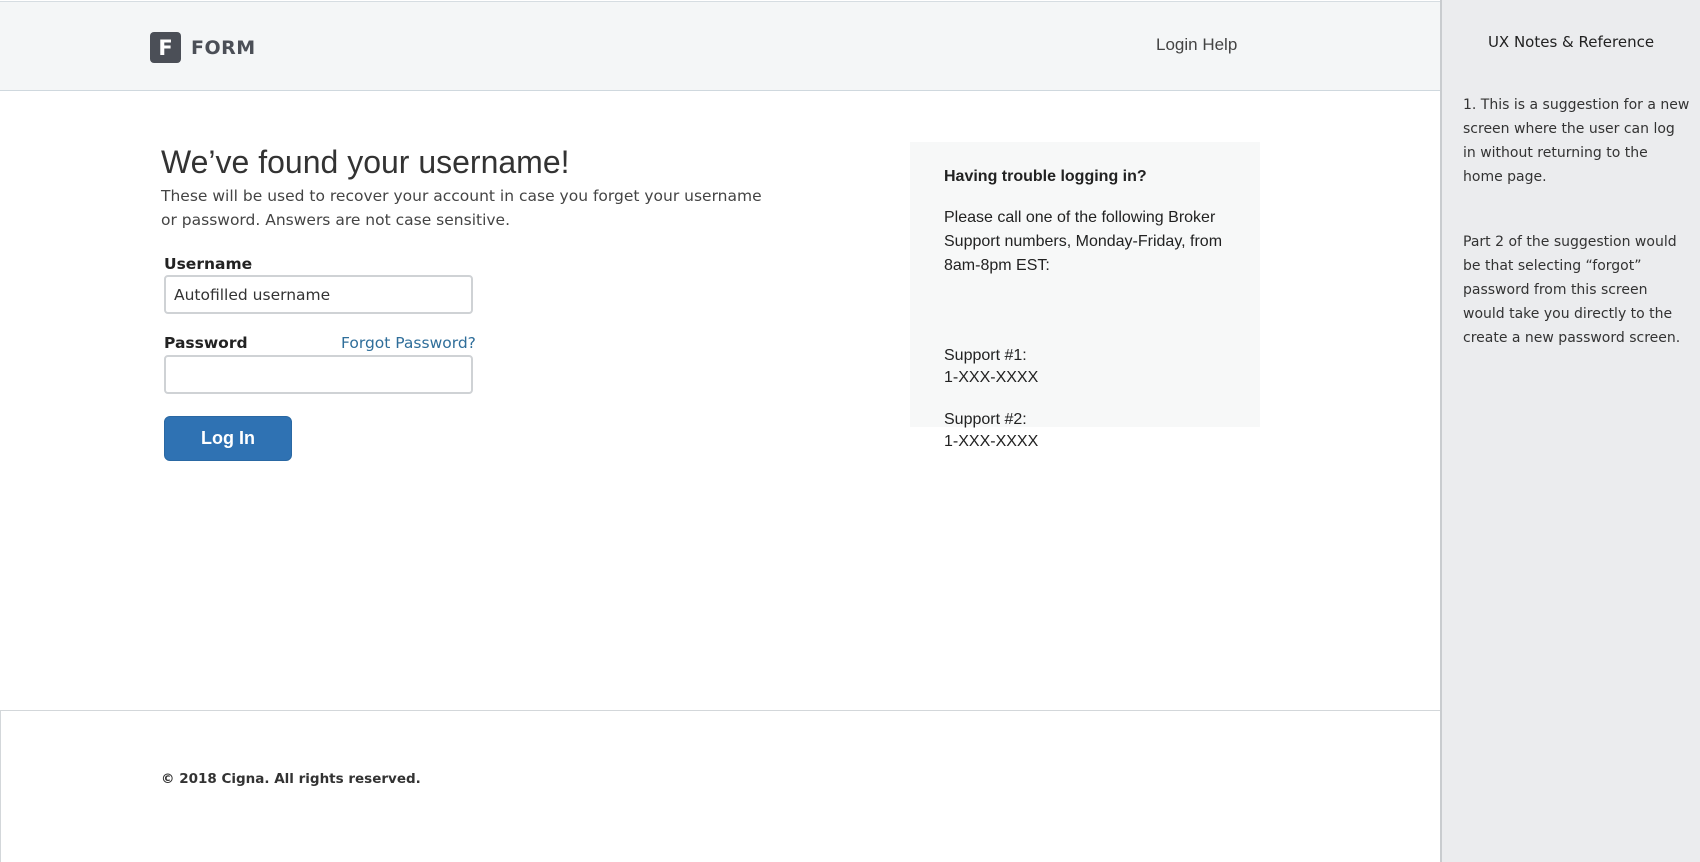  Describe the element at coordinates (408, 343) in the screenshot. I see `forgot-password-link: Forgot Password?` at that location.